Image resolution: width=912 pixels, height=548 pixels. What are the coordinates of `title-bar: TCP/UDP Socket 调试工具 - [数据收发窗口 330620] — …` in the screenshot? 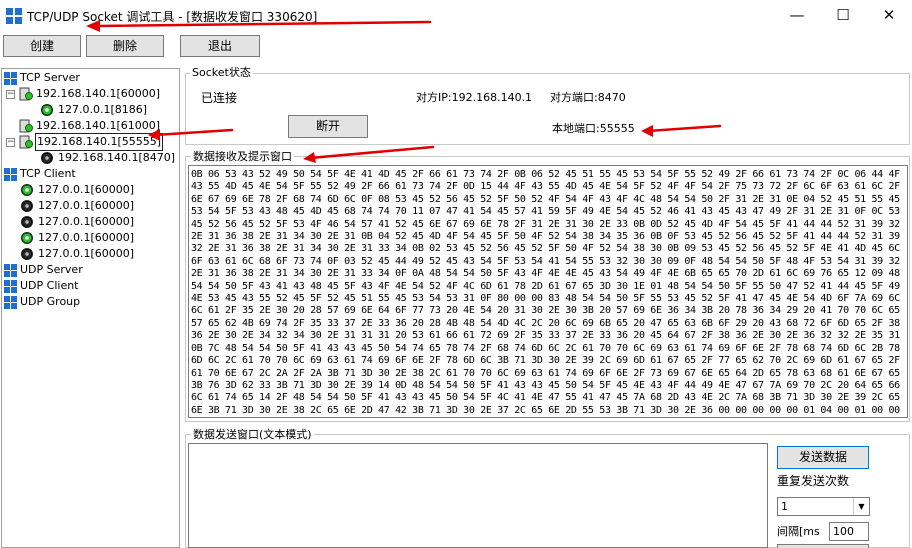 It's located at (456, 16).